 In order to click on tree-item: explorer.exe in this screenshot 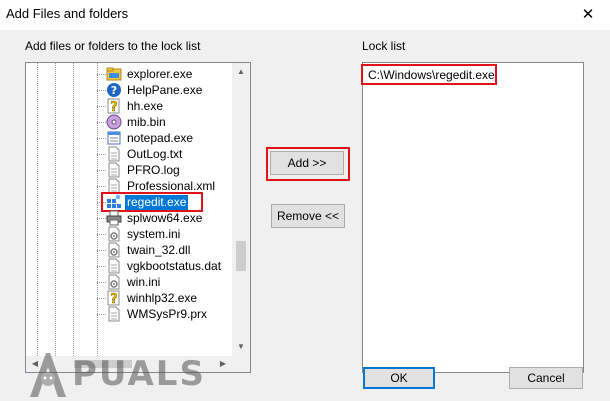, I will do `click(150, 74)`.